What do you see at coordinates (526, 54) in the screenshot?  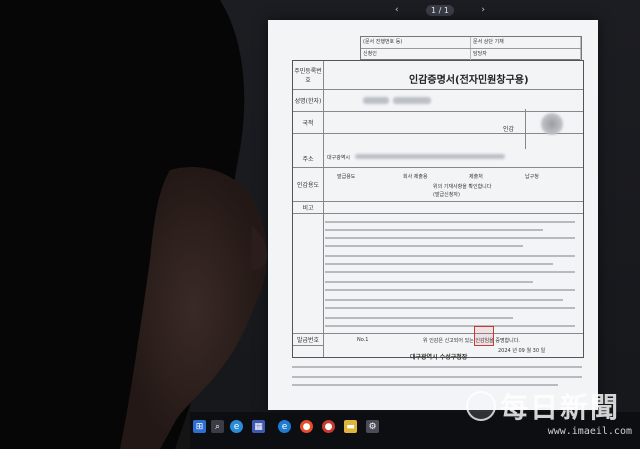 I see `header-cell: 담당자` at bounding box center [526, 54].